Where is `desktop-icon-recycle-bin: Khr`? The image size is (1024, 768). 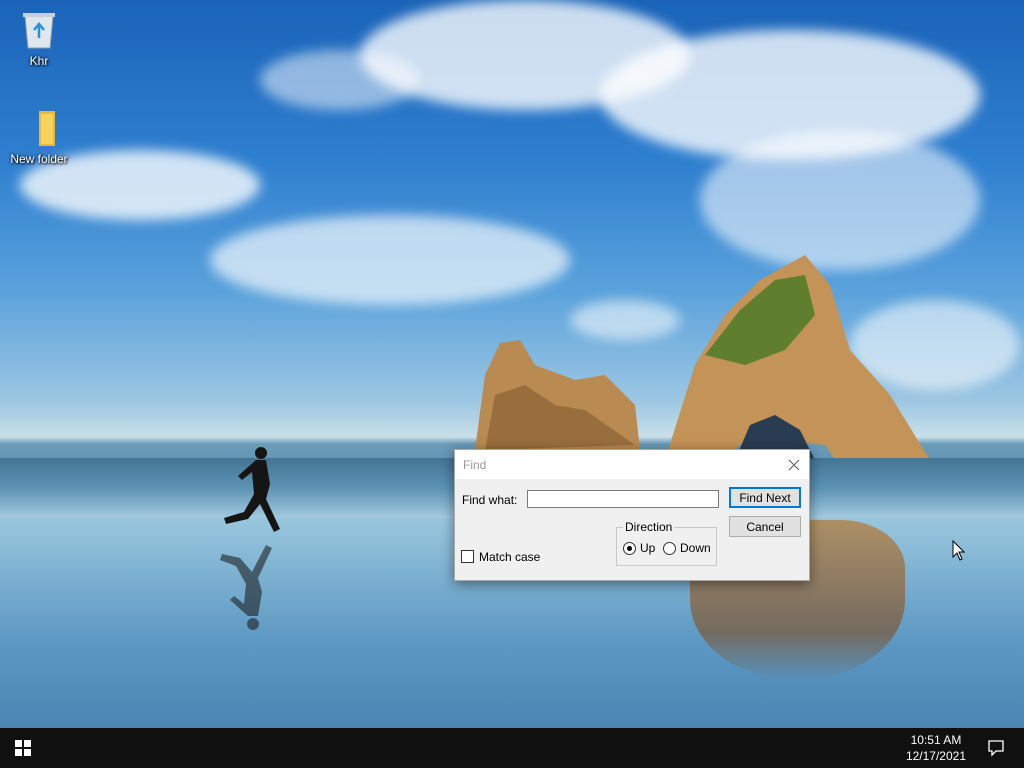
desktop-icon-recycle-bin: Khr is located at coordinates (39, 38).